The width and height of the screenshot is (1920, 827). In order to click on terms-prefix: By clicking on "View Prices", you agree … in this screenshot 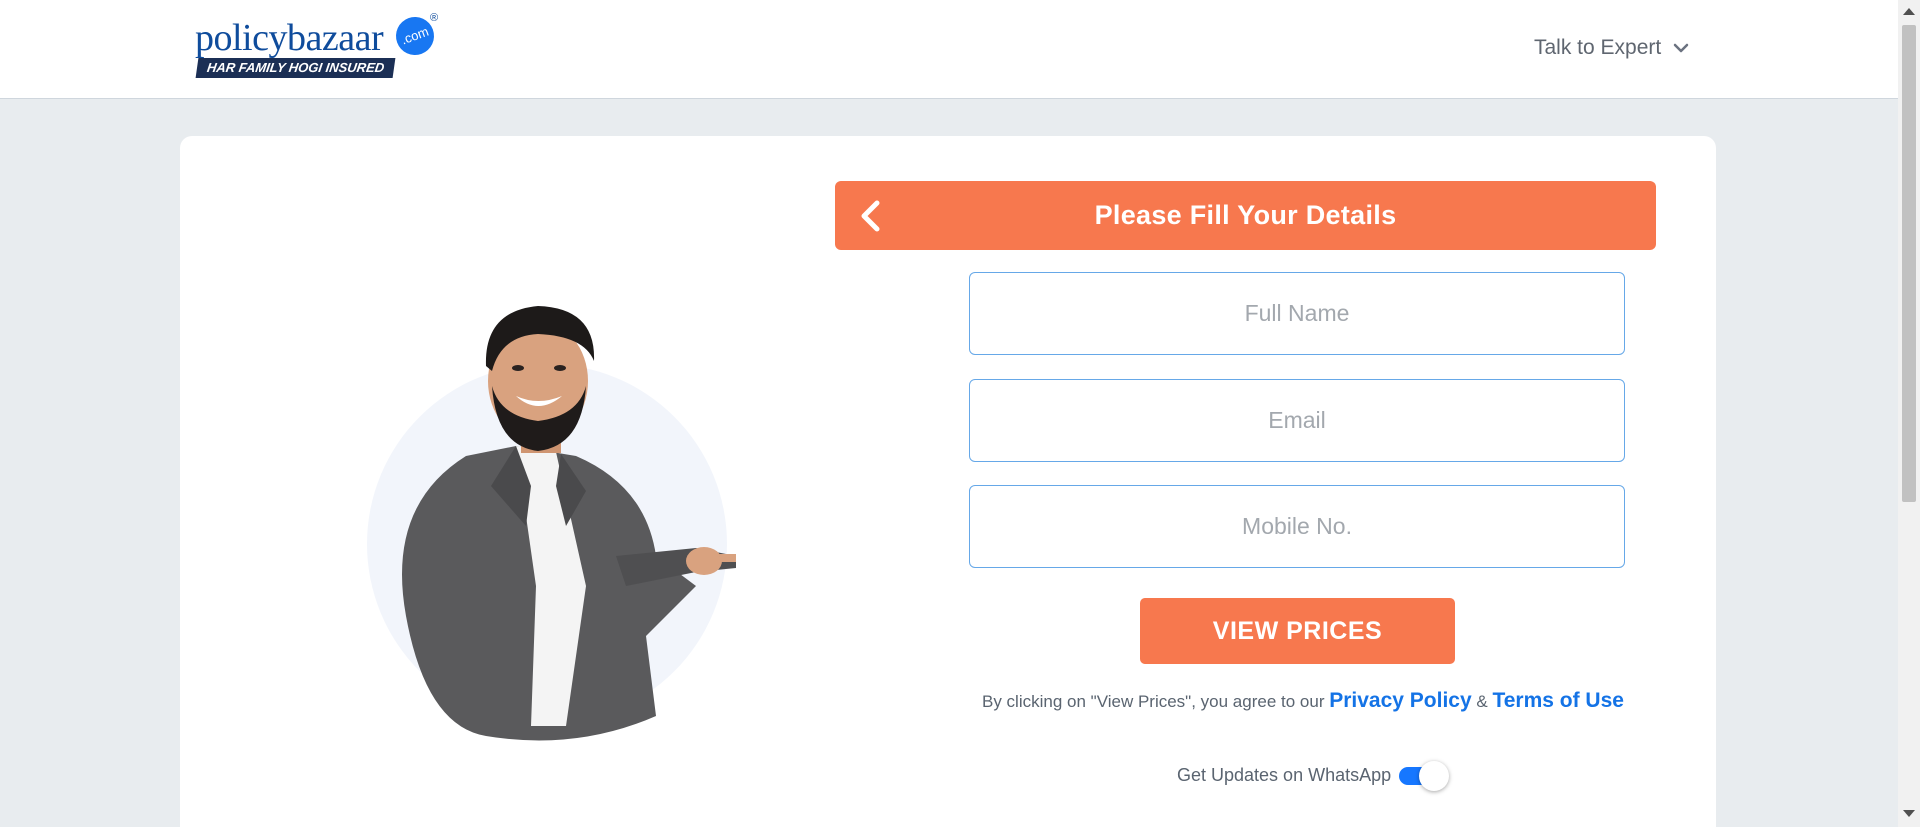, I will do `click(1153, 701)`.